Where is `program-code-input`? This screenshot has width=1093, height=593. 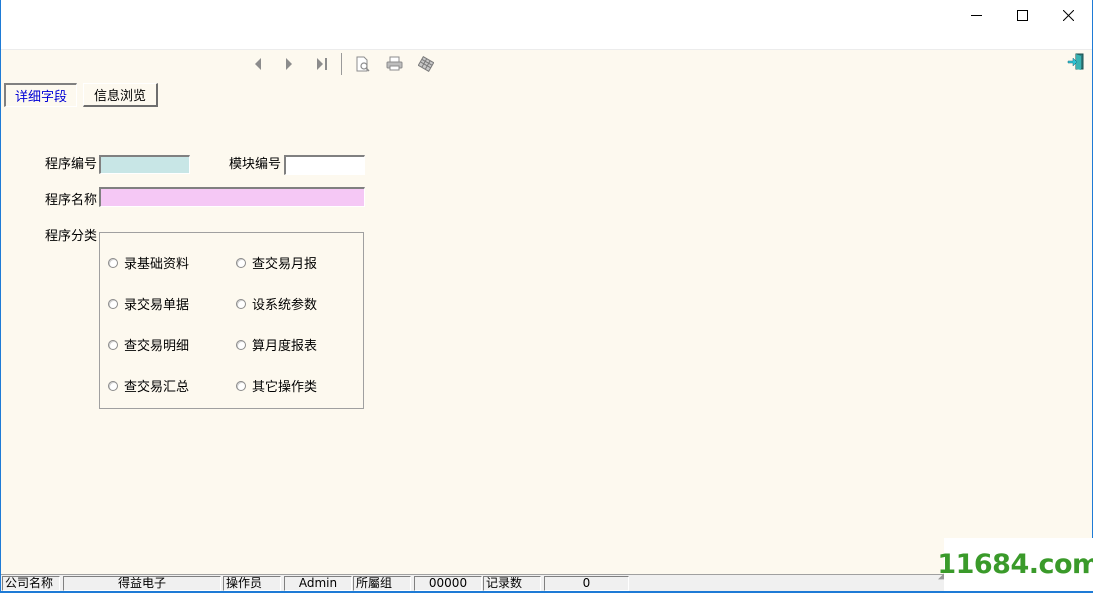 program-code-input is located at coordinates (145, 165).